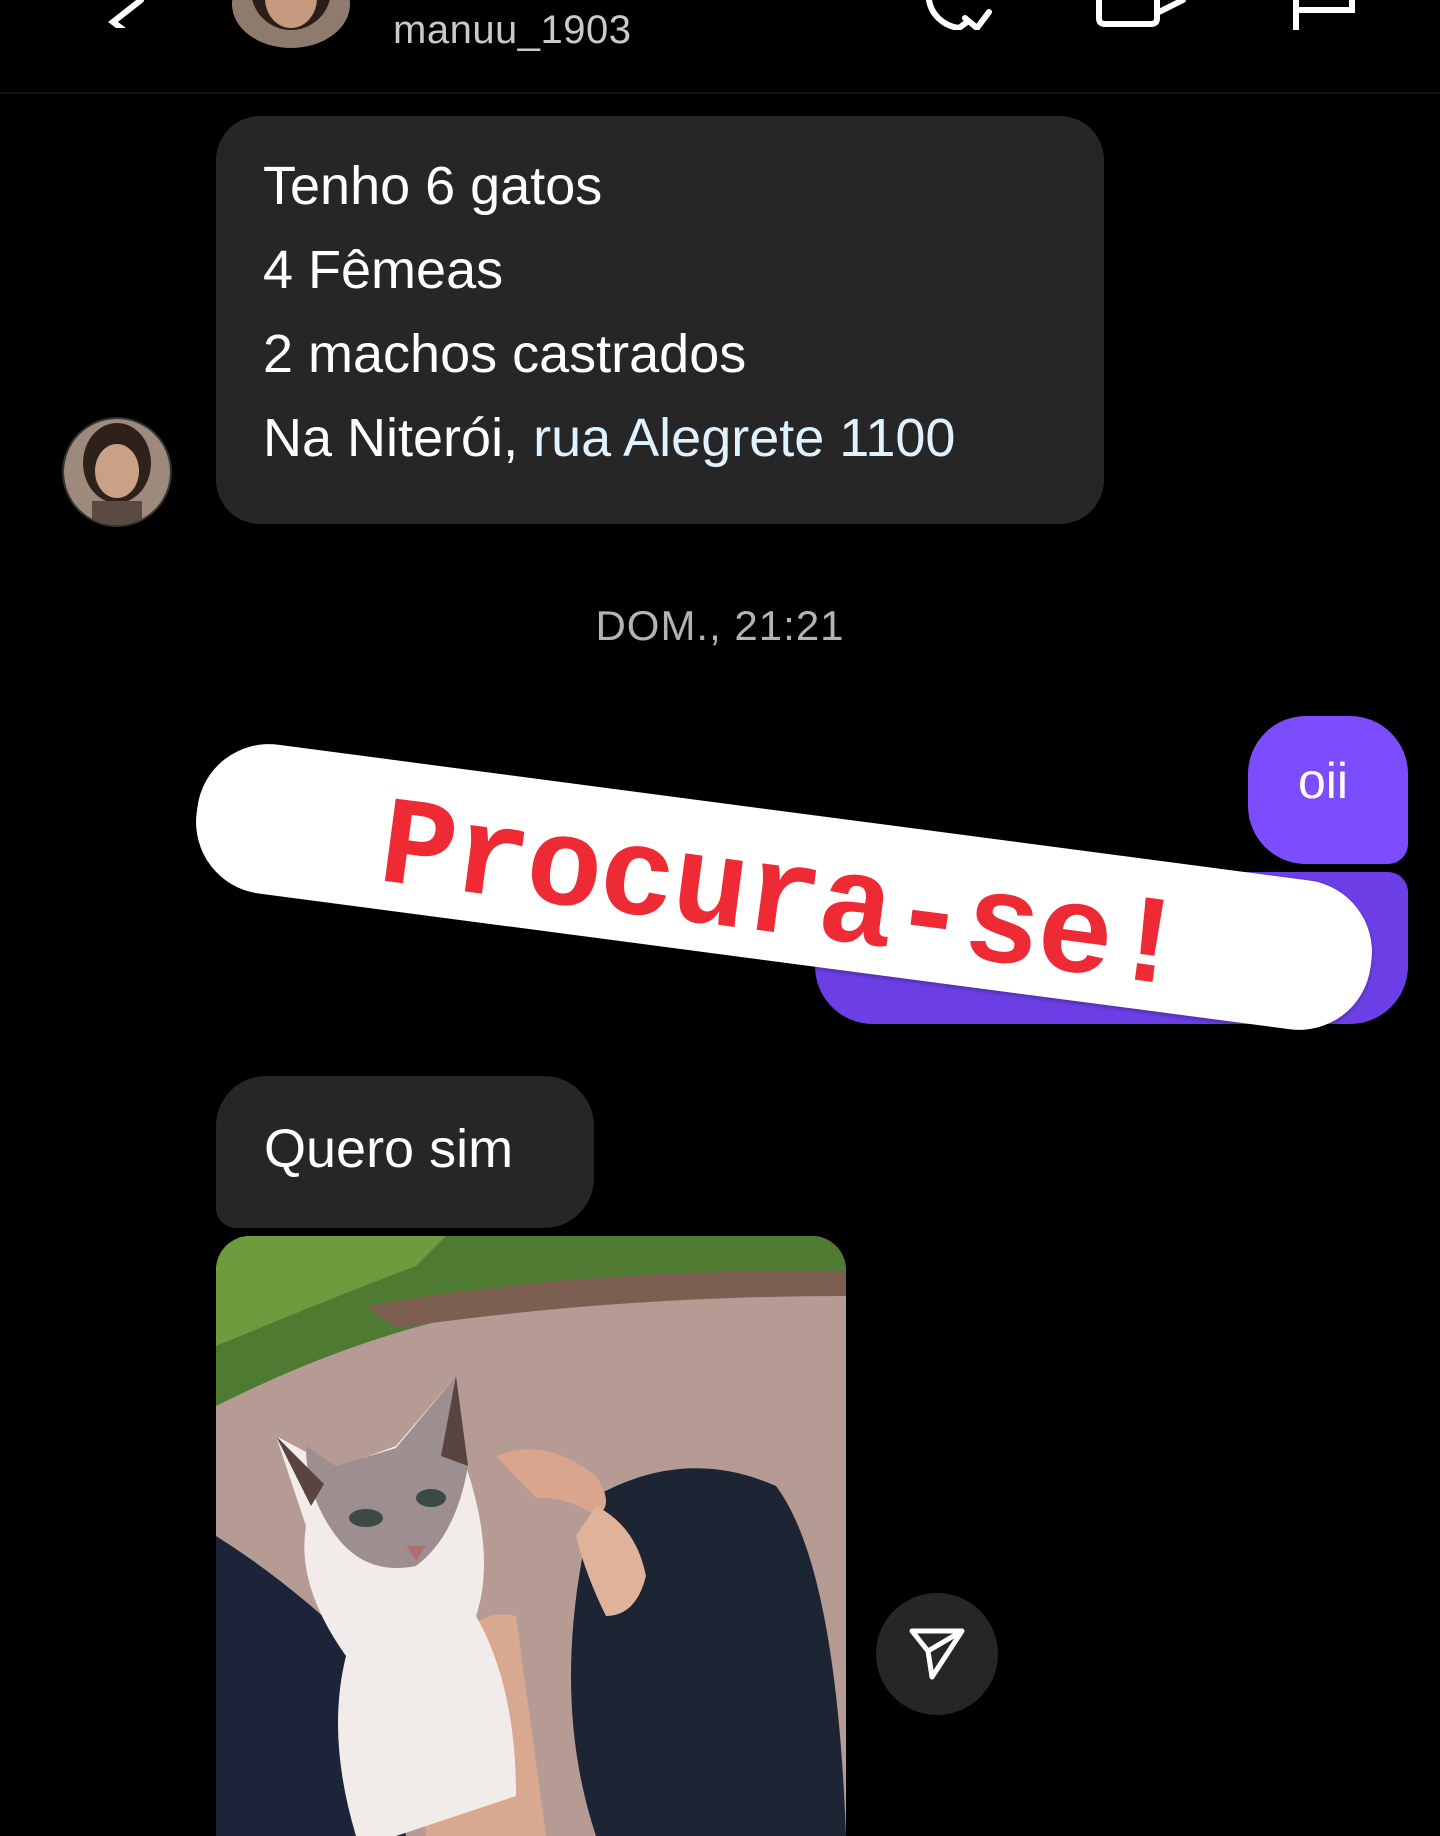  I want to click on message-text: Quero sim, so click(389, 1149).